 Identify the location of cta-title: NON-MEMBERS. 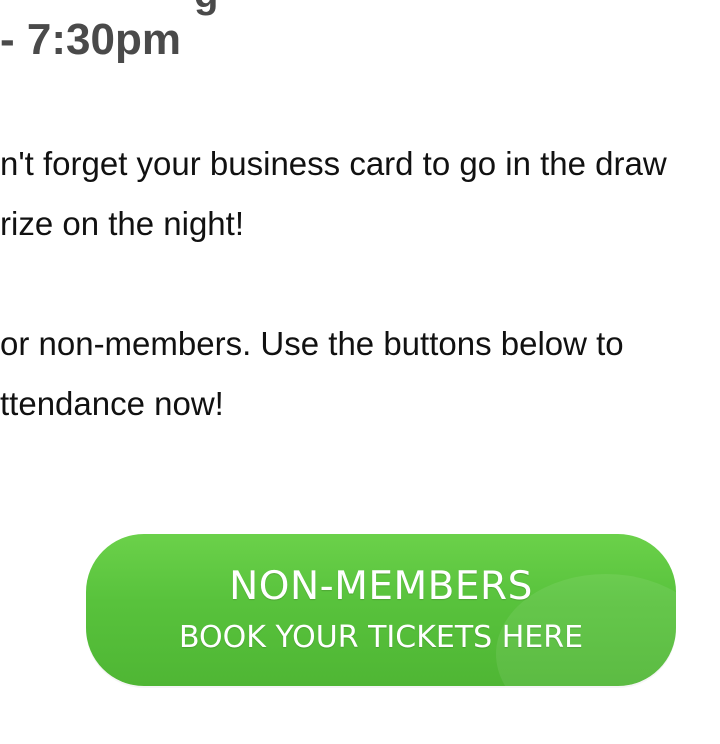
(381, 586).